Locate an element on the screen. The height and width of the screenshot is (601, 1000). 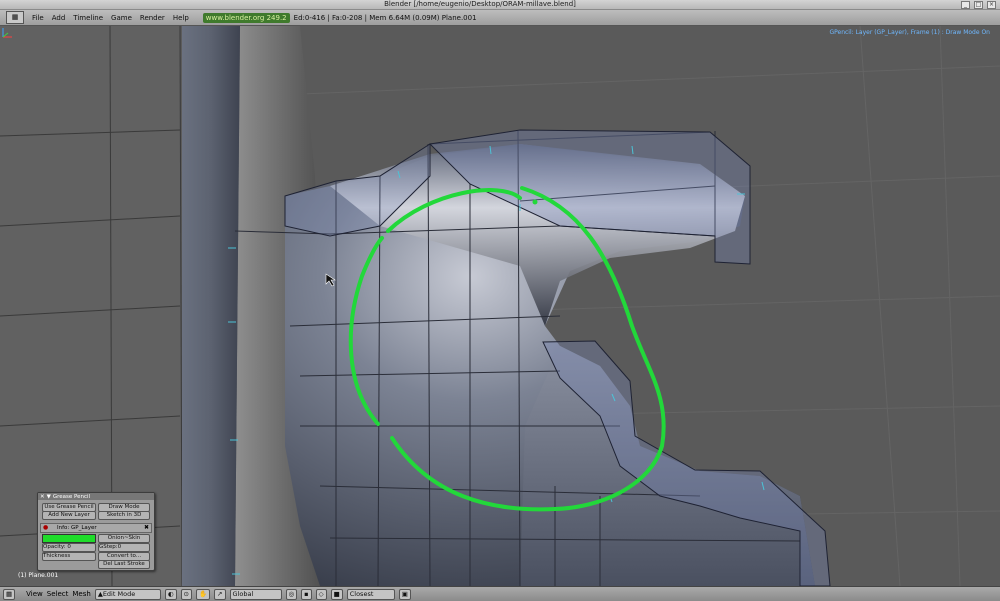
menu-select: Select is located at coordinates (58, 594).